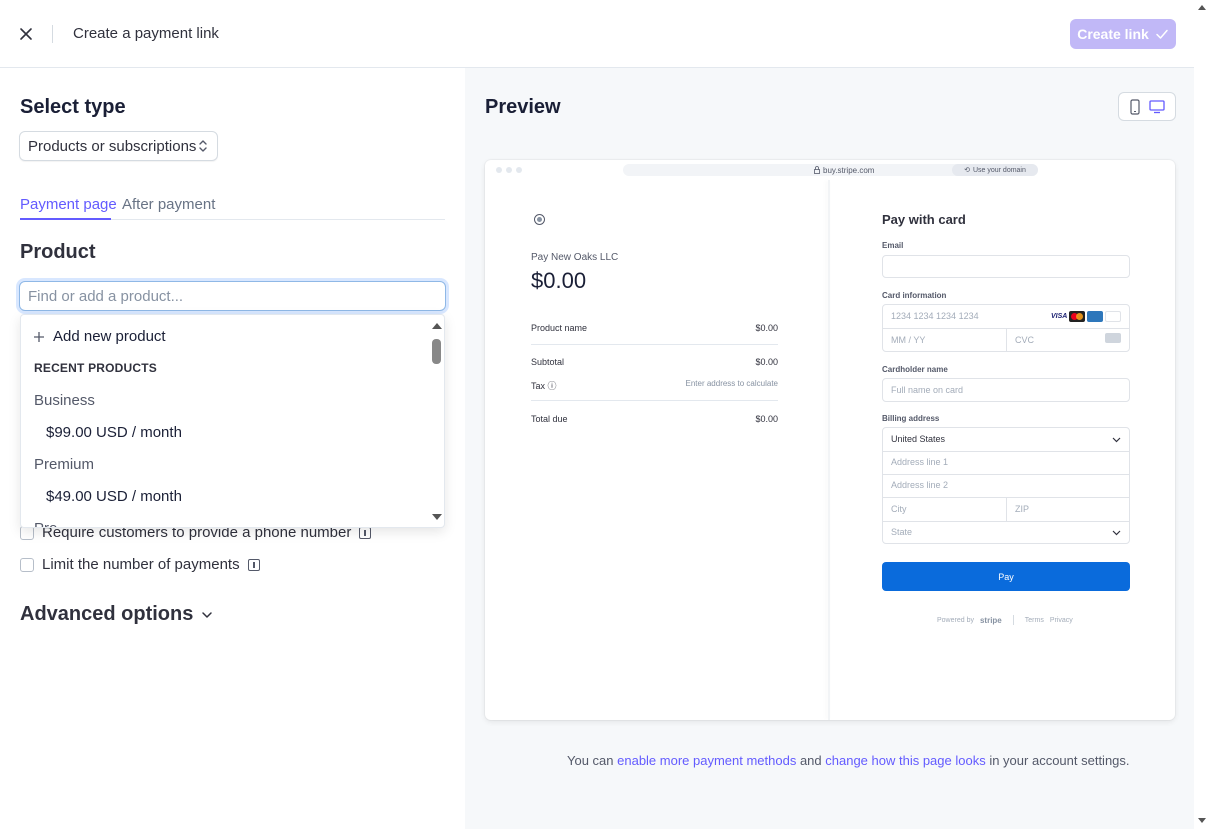 The image size is (1210, 829). I want to click on zip-field: ZIP, so click(1022, 509).